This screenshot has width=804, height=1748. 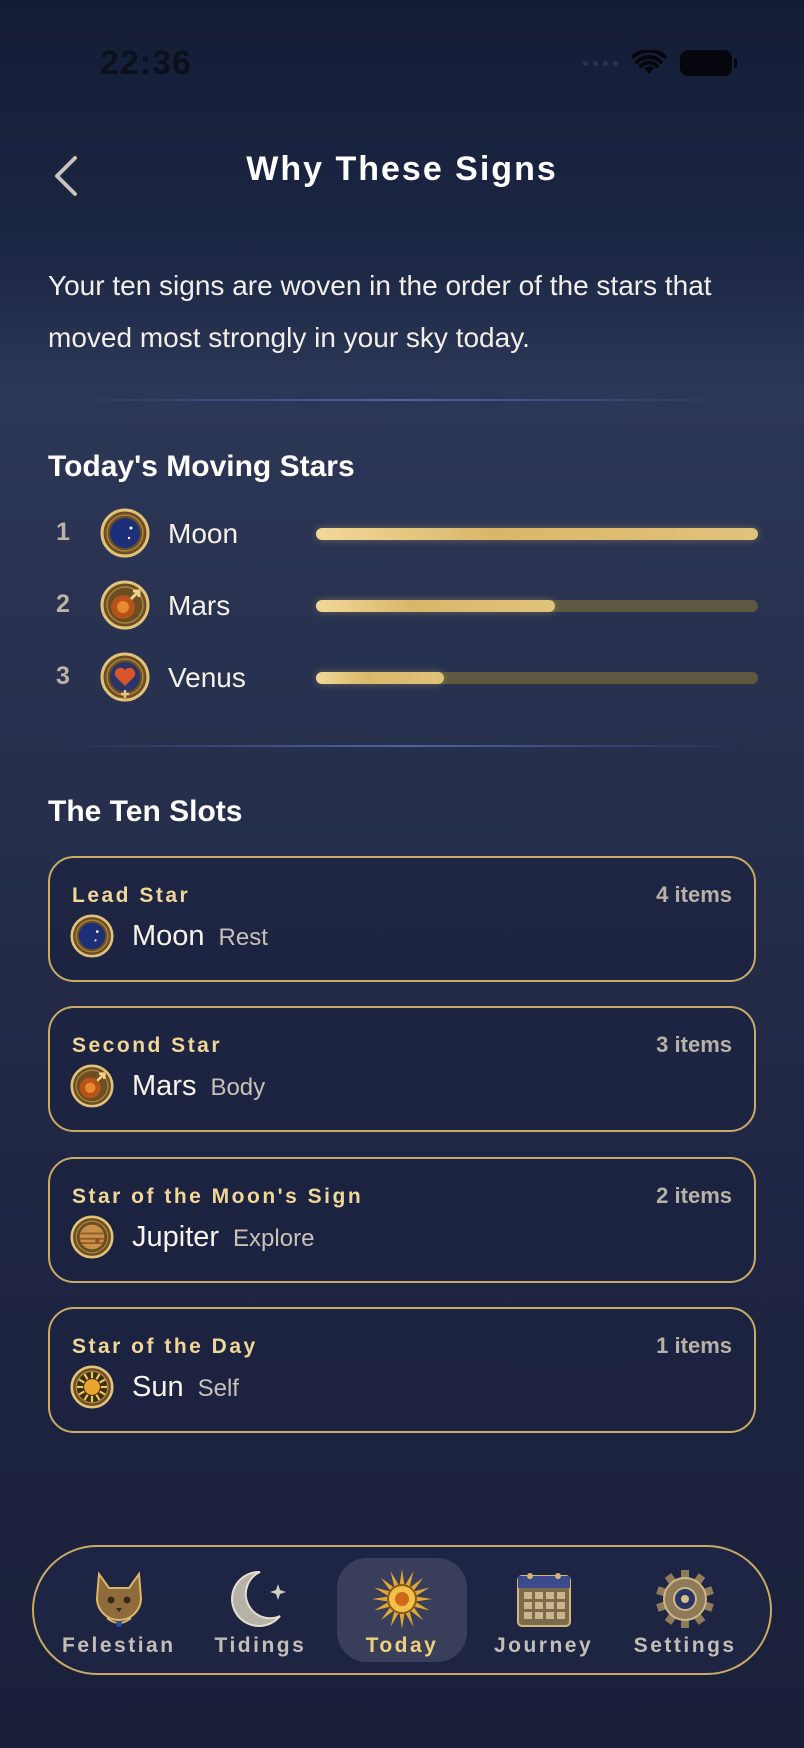 I want to click on tab-felestian: Felestian, so click(x=119, y=1610).